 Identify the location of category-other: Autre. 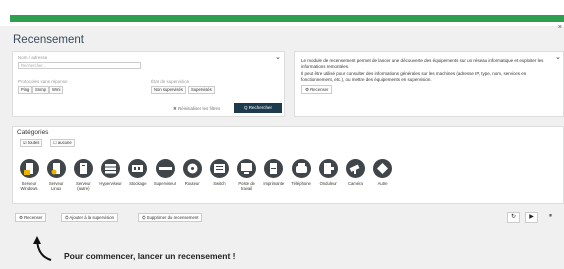
(383, 173).